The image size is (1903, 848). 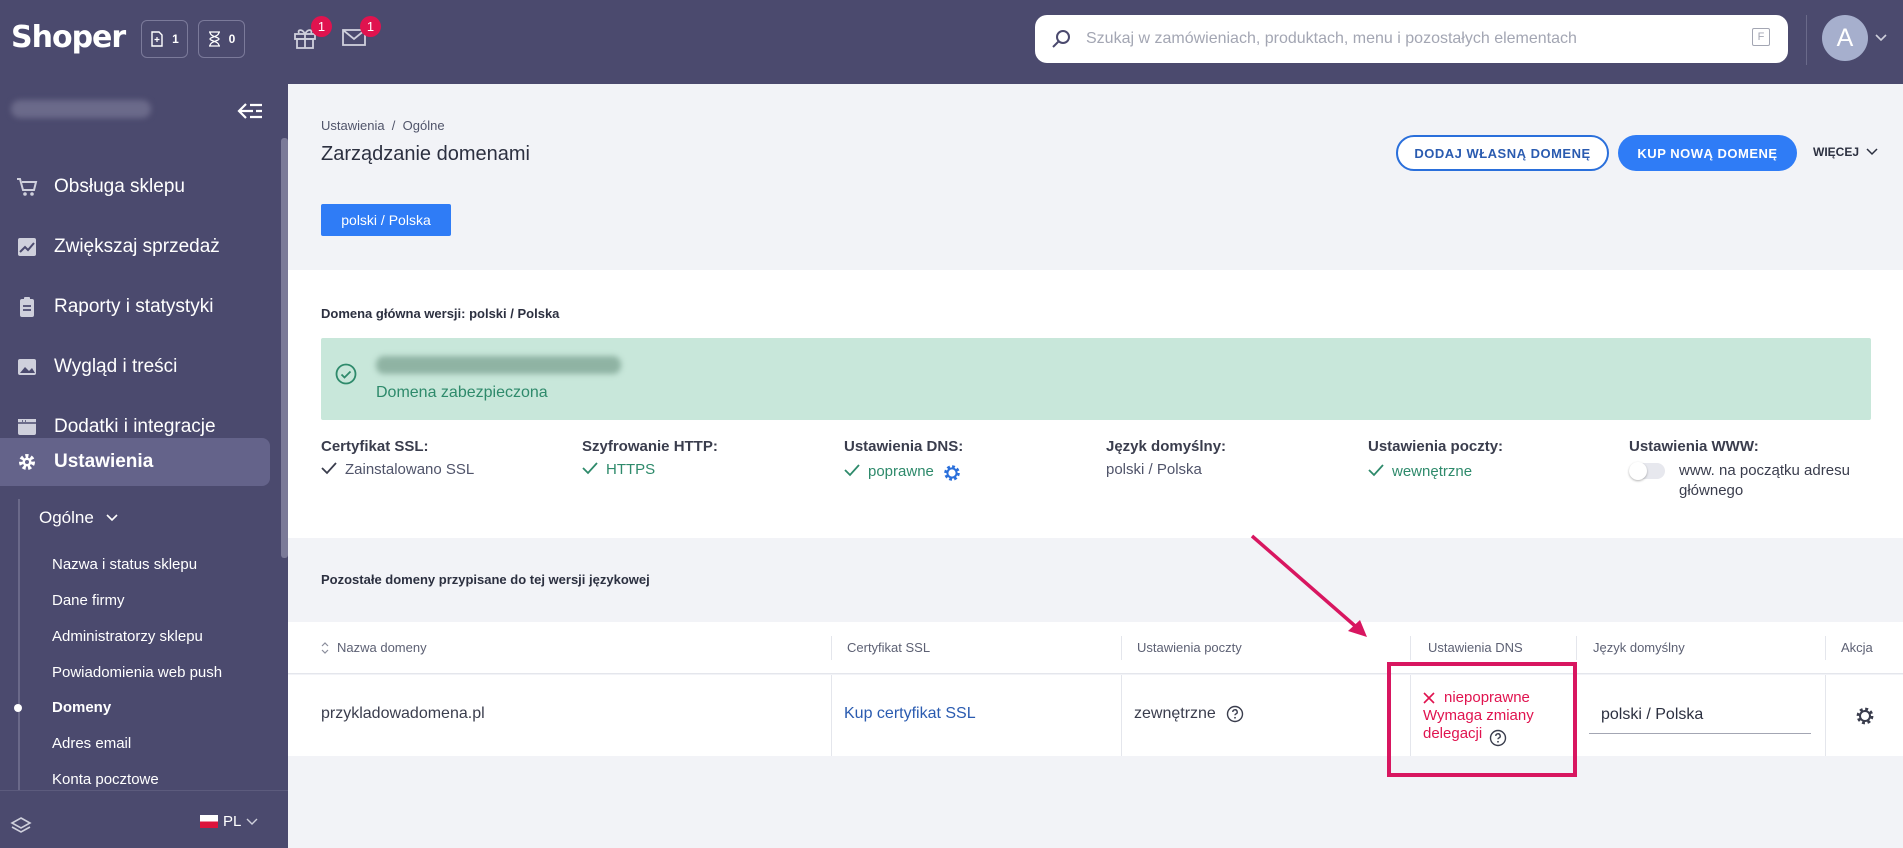 What do you see at coordinates (1845, 38) in the screenshot?
I see `user-avatar: A` at bounding box center [1845, 38].